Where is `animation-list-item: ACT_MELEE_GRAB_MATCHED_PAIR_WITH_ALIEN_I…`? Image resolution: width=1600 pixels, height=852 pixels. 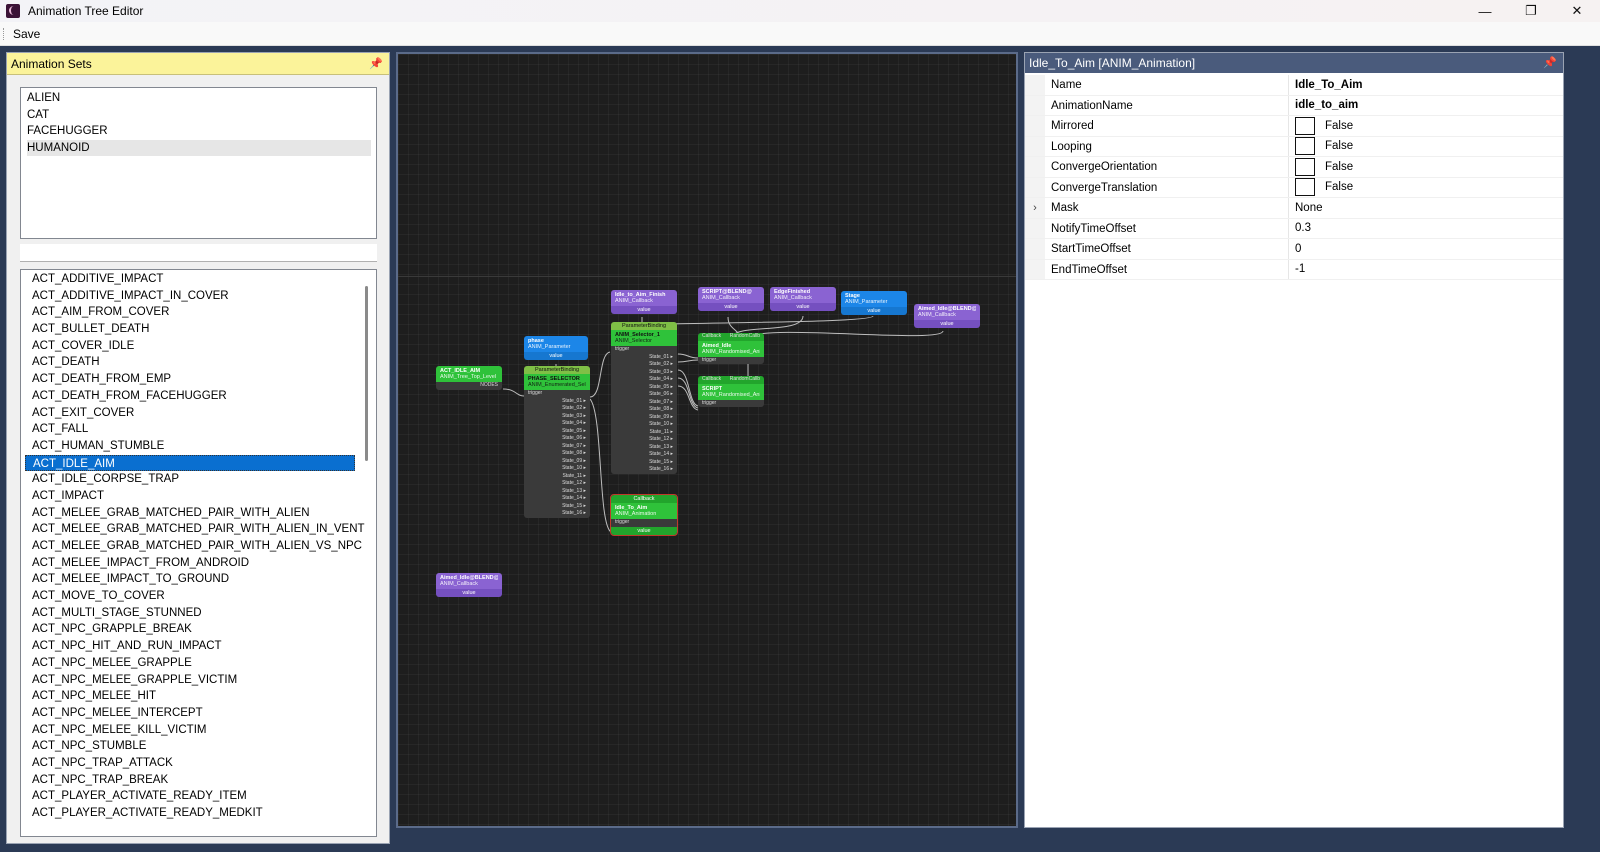
animation-list-item: ACT_MELEE_GRAB_MATCHED_PAIR_WITH_ALIEN_I… is located at coordinates (195, 529).